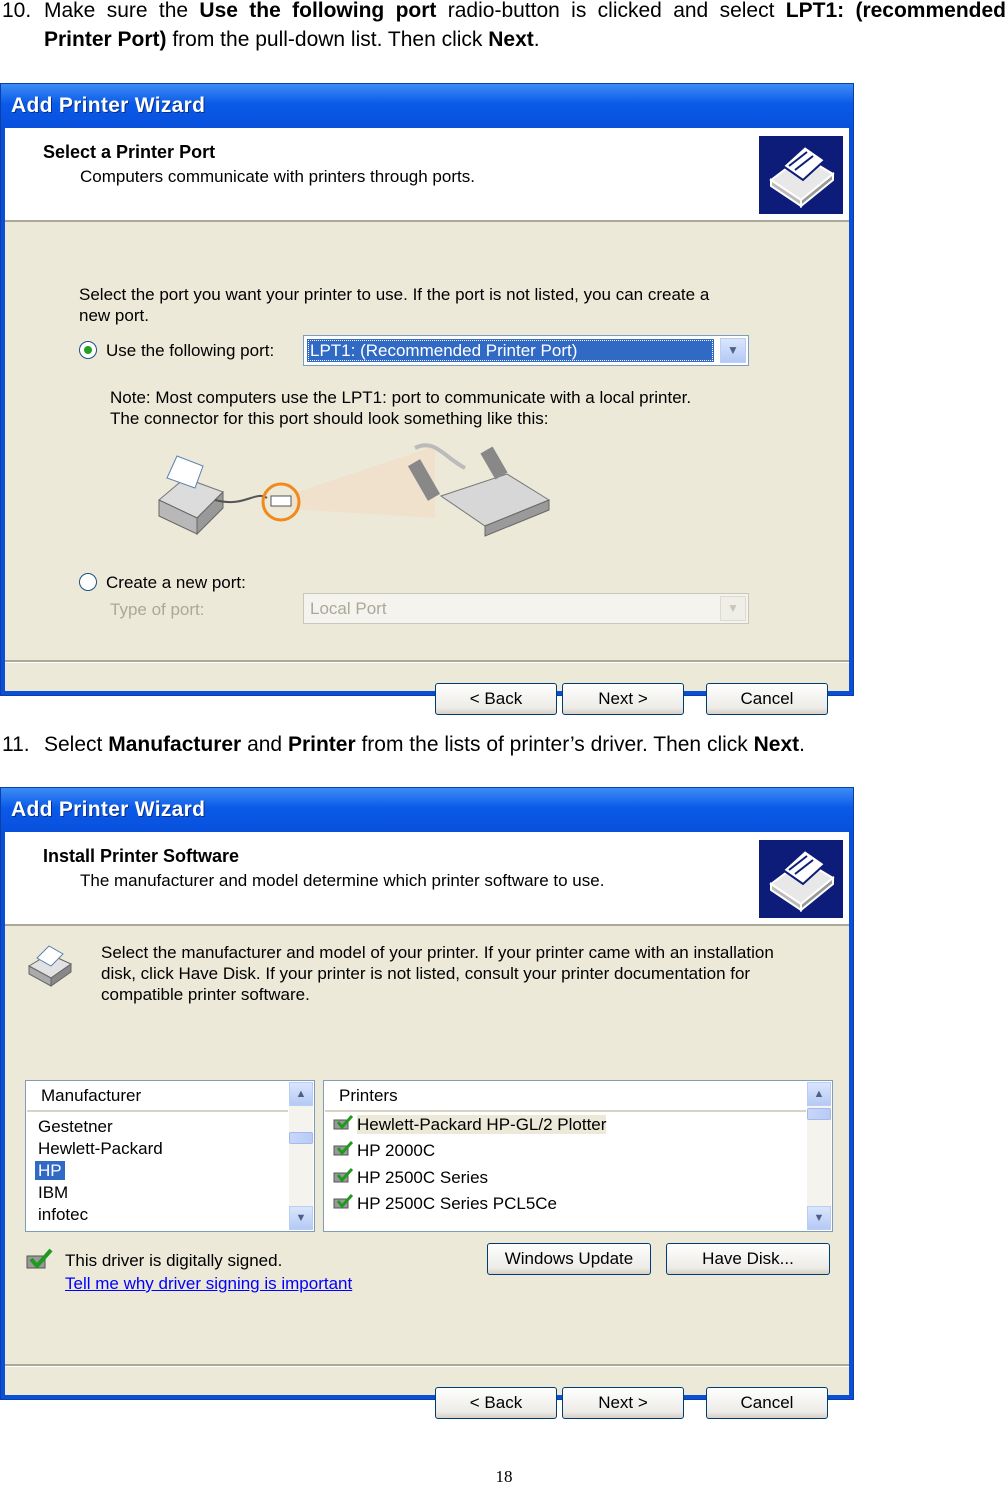  What do you see at coordinates (51, 964) in the screenshot?
I see `printer-icon` at bounding box center [51, 964].